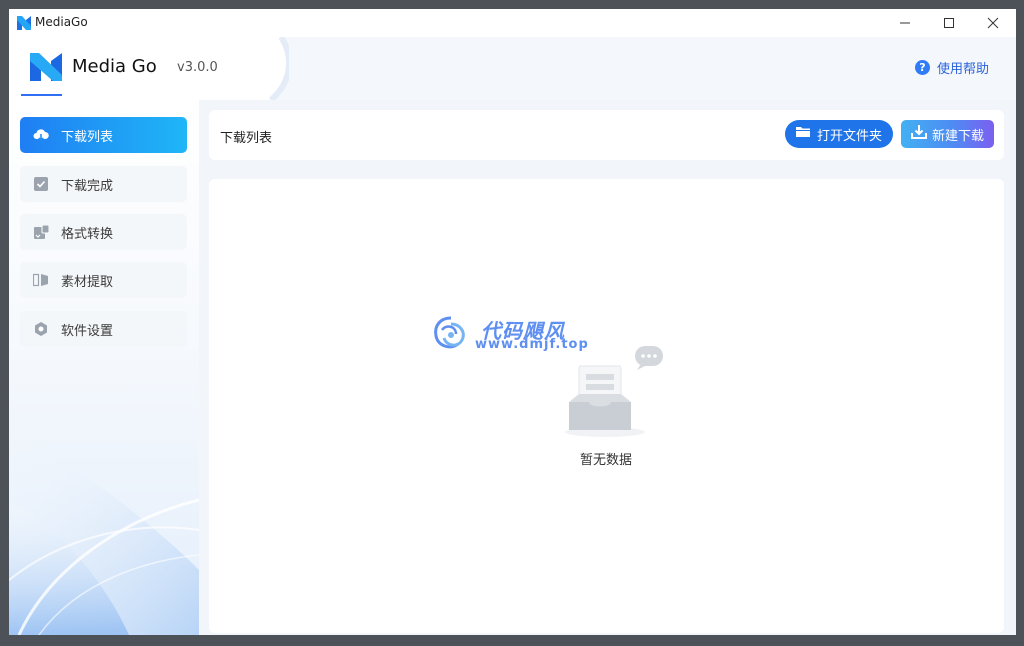 This screenshot has height=646, width=1024. I want to click on sidebar-item-label: 格式转换, so click(87, 234).